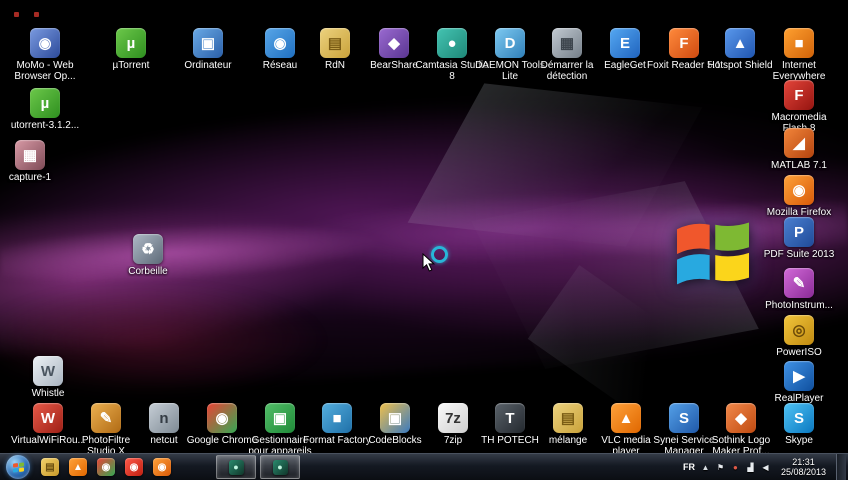 This screenshot has height=480, width=848. What do you see at coordinates (841, 467) in the screenshot?
I see `show-desktop-button` at bounding box center [841, 467].